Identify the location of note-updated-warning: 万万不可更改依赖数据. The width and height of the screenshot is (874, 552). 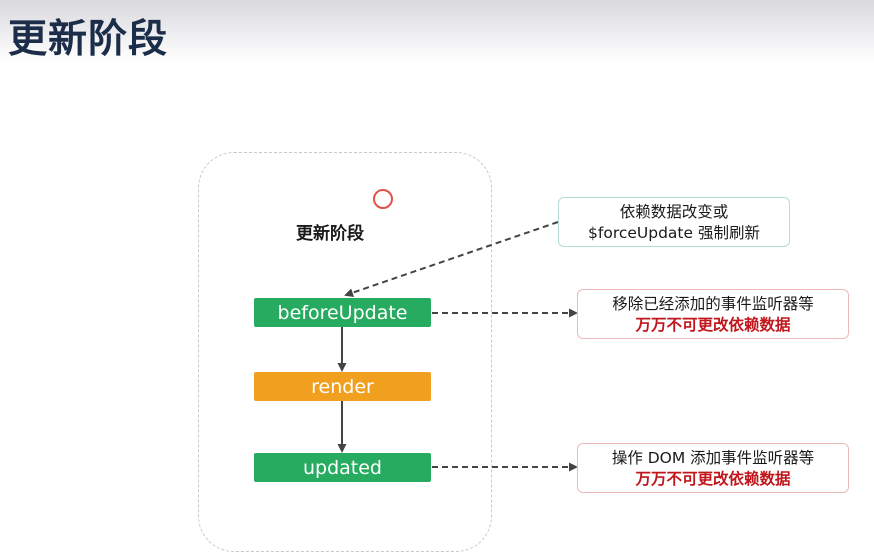
(713, 479).